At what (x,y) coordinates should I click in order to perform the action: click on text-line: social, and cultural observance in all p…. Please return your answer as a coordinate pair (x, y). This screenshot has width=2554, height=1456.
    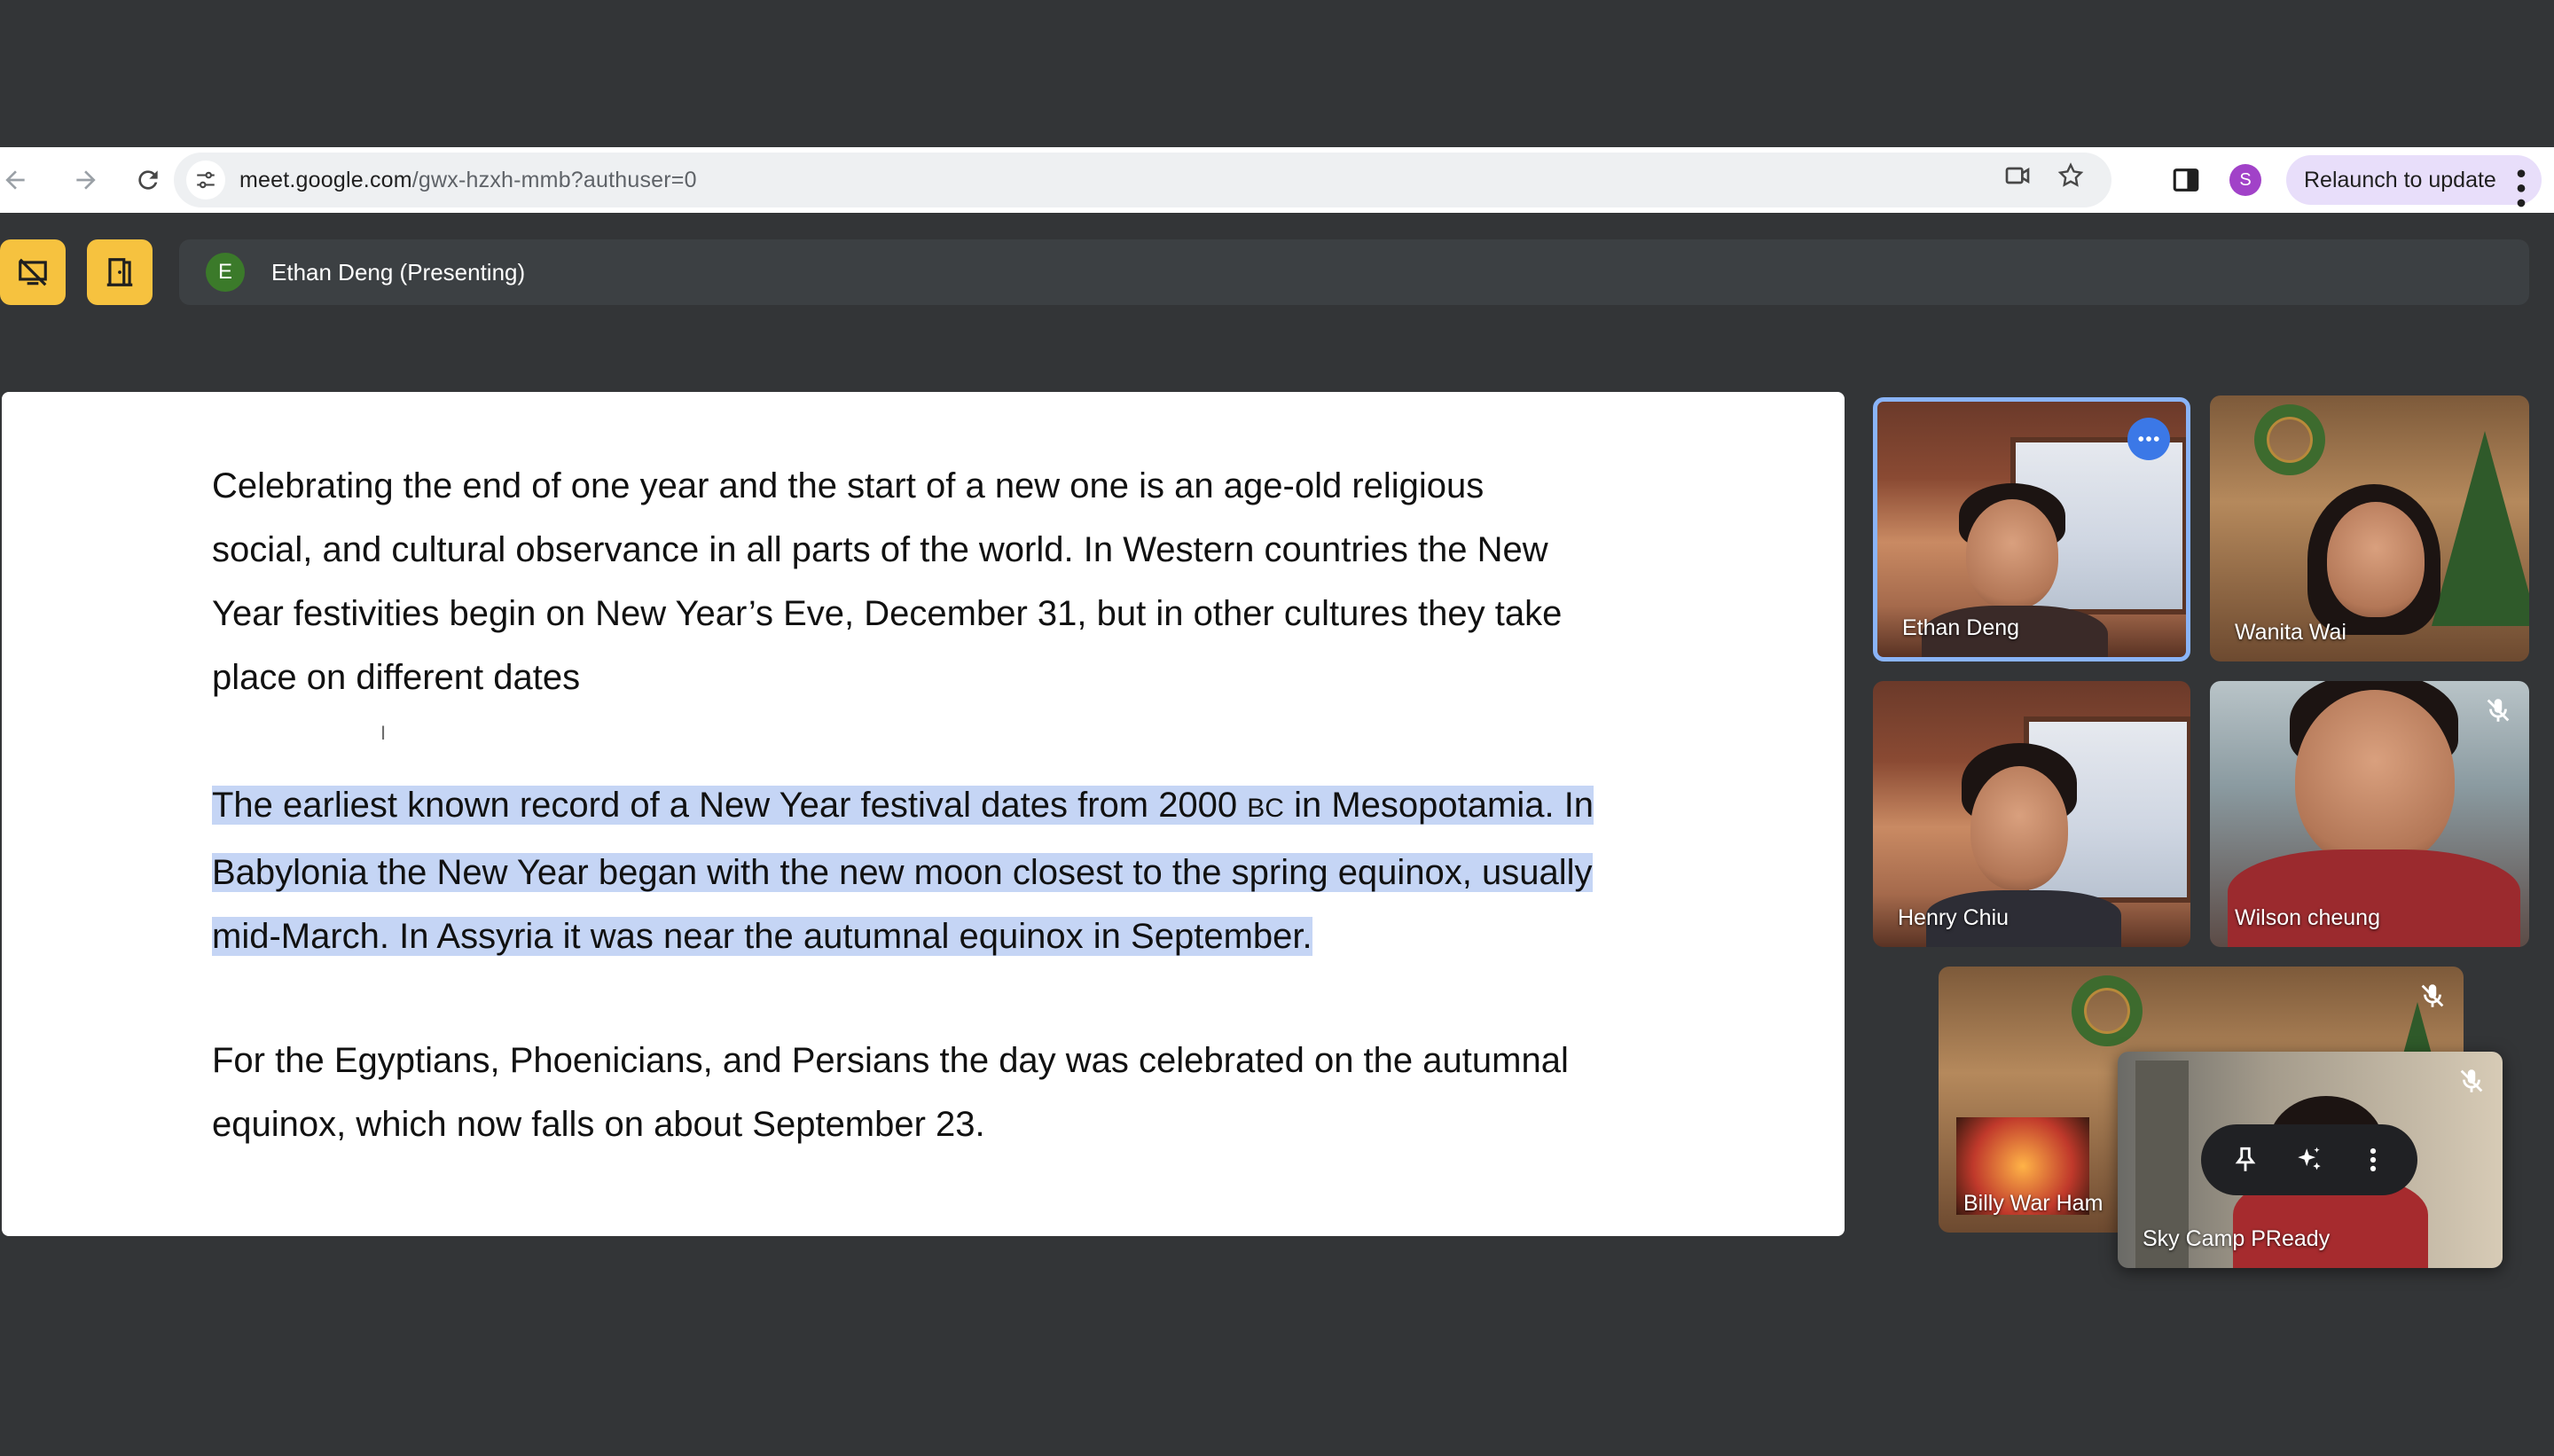
    Looking at the image, I should click on (880, 549).